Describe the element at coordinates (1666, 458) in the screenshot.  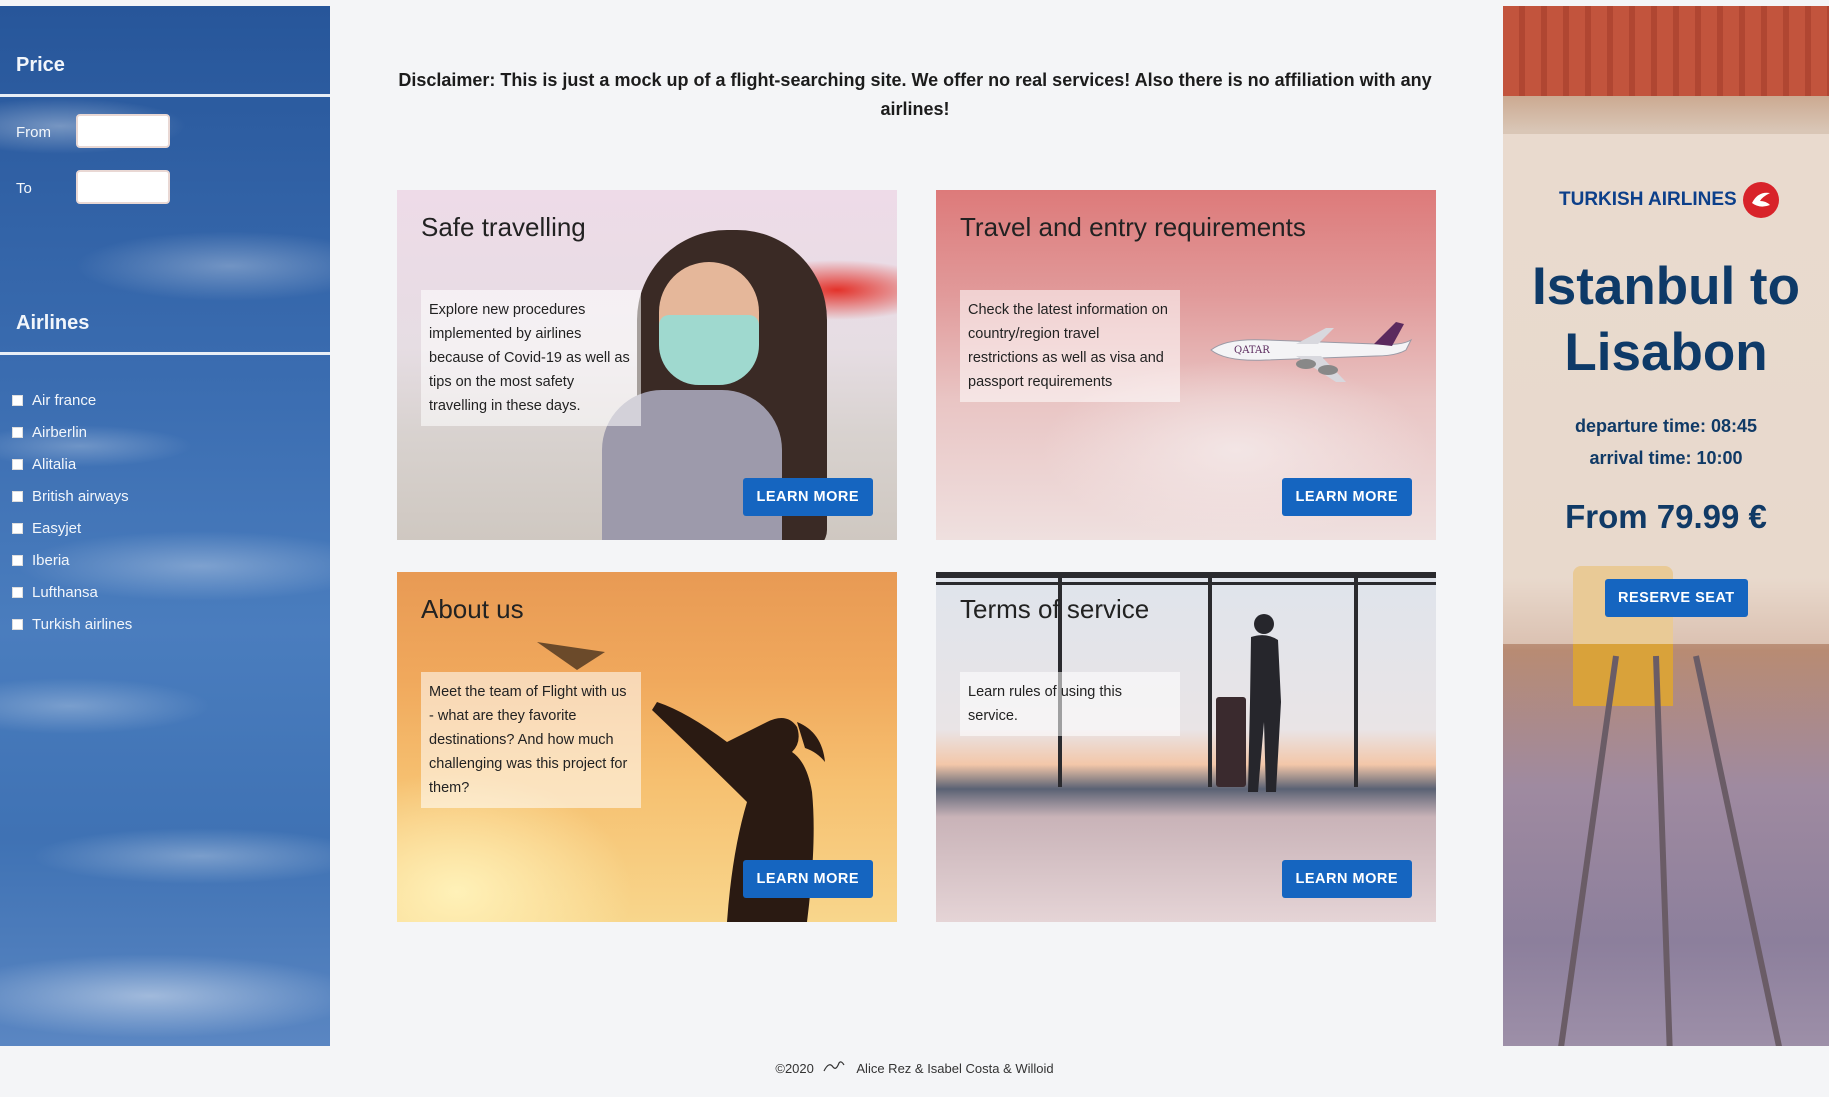
I see `arrival-time: arrival time: 10:00` at that location.